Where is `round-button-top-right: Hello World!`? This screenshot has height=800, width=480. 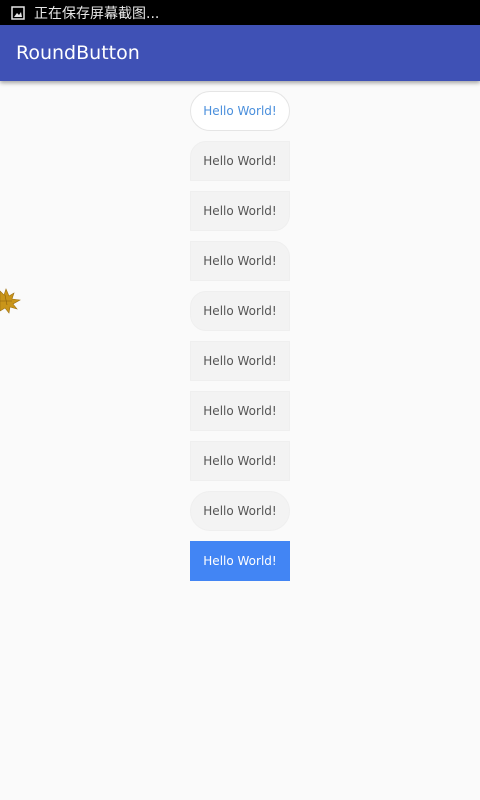
round-button-top-right: Hello World! is located at coordinates (240, 261).